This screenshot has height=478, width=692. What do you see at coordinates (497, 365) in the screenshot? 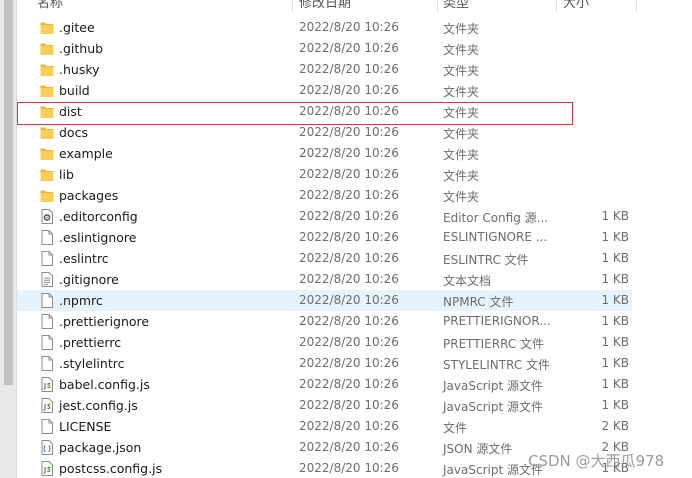
I see `file-type: STYLELINTRC 文件` at bounding box center [497, 365].